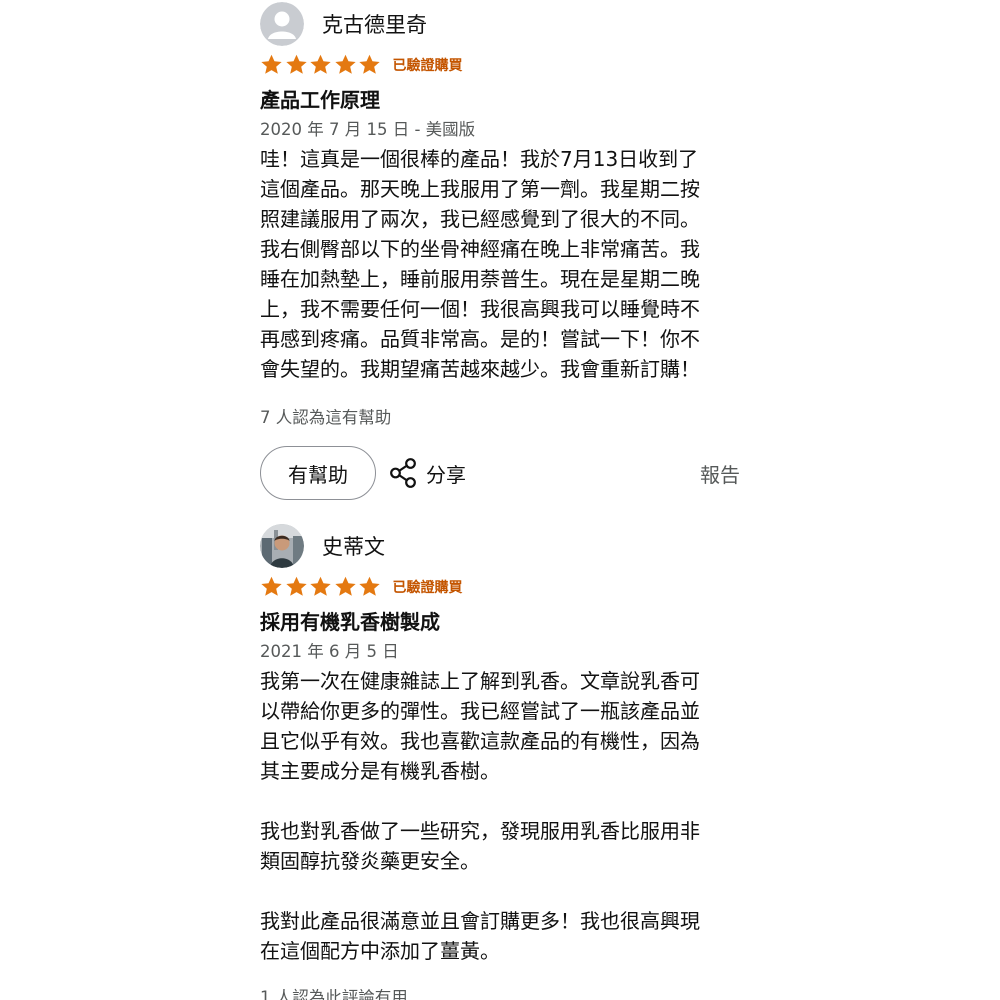 This screenshot has width=1000, height=1000. What do you see at coordinates (479, 159) in the screenshot?
I see `review-body-line: 哇！這真是一個很棒的產品！我於7月13日收到了` at bounding box center [479, 159].